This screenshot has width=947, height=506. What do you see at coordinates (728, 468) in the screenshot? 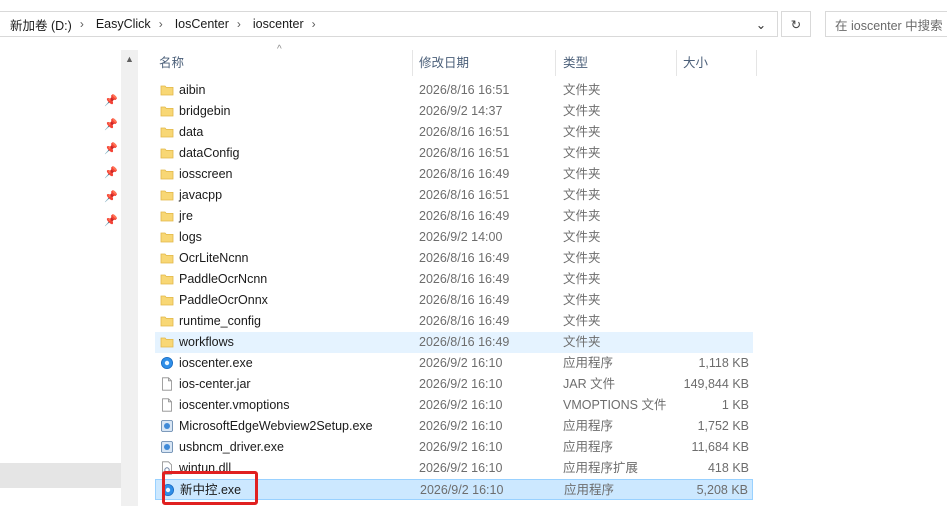
I see `file-size: 418 KB` at bounding box center [728, 468].